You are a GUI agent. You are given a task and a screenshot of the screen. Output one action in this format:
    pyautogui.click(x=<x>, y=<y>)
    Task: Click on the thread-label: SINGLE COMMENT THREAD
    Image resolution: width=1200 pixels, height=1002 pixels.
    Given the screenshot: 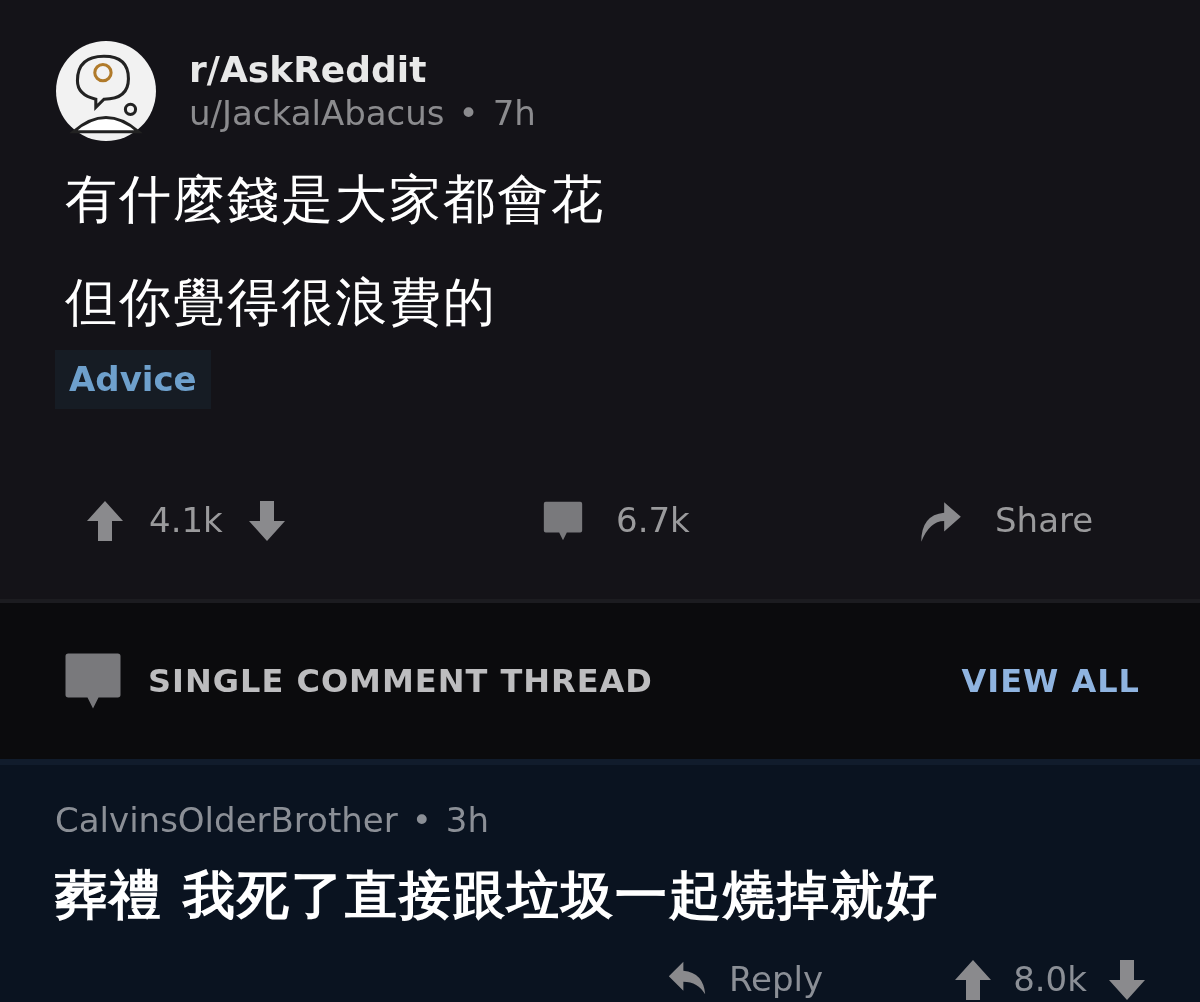 What is the action you would take?
    pyautogui.click(x=400, y=682)
    